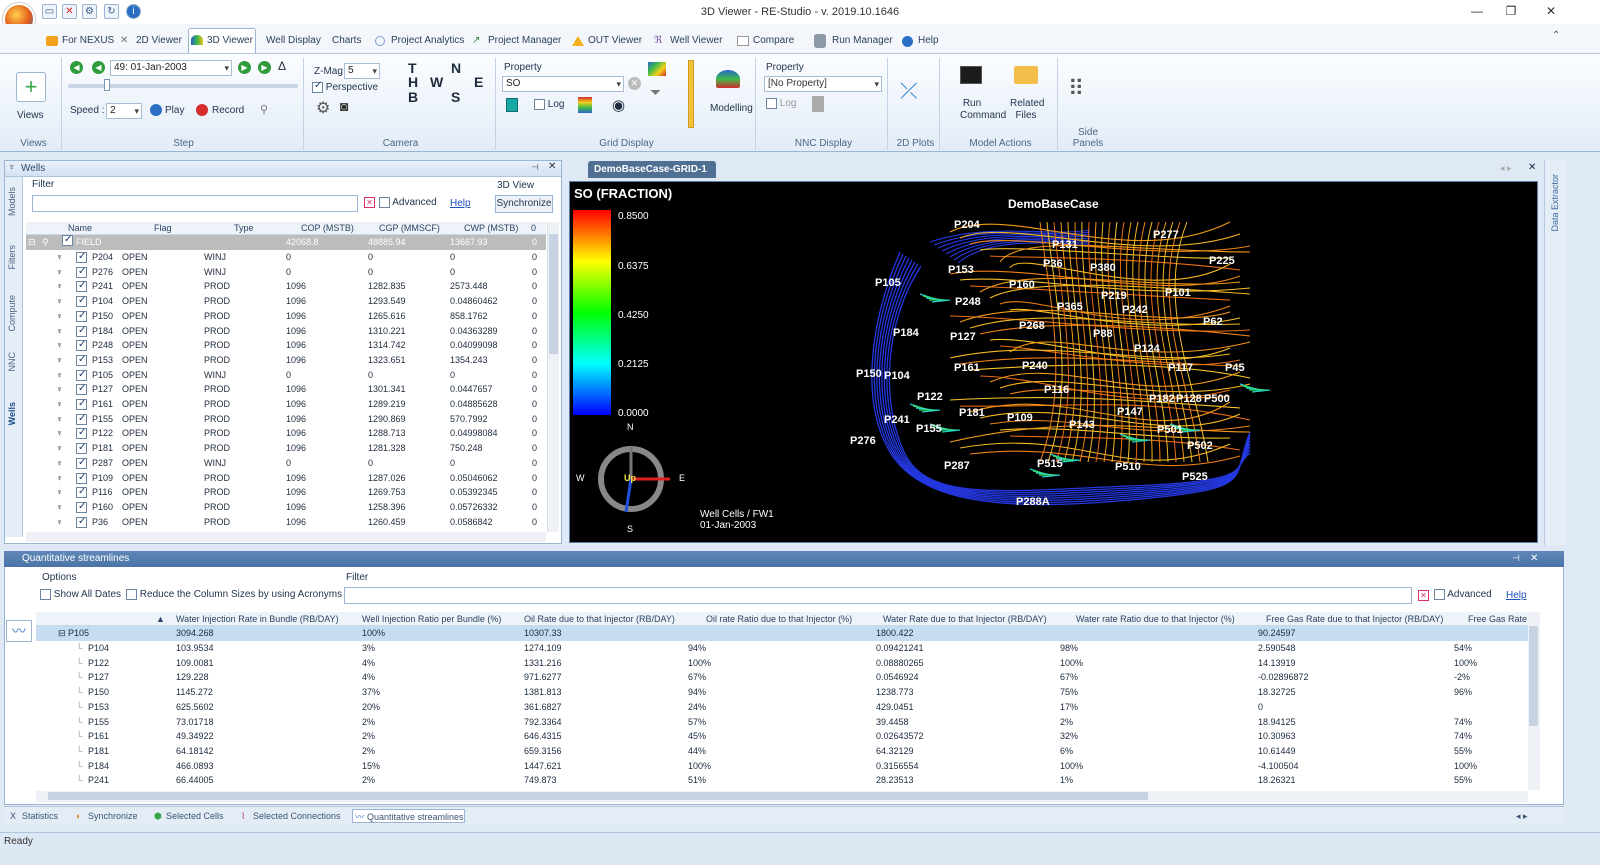  What do you see at coordinates (1076, 89) in the screenshot?
I see `side-panels-icon: ⠿` at bounding box center [1076, 89].